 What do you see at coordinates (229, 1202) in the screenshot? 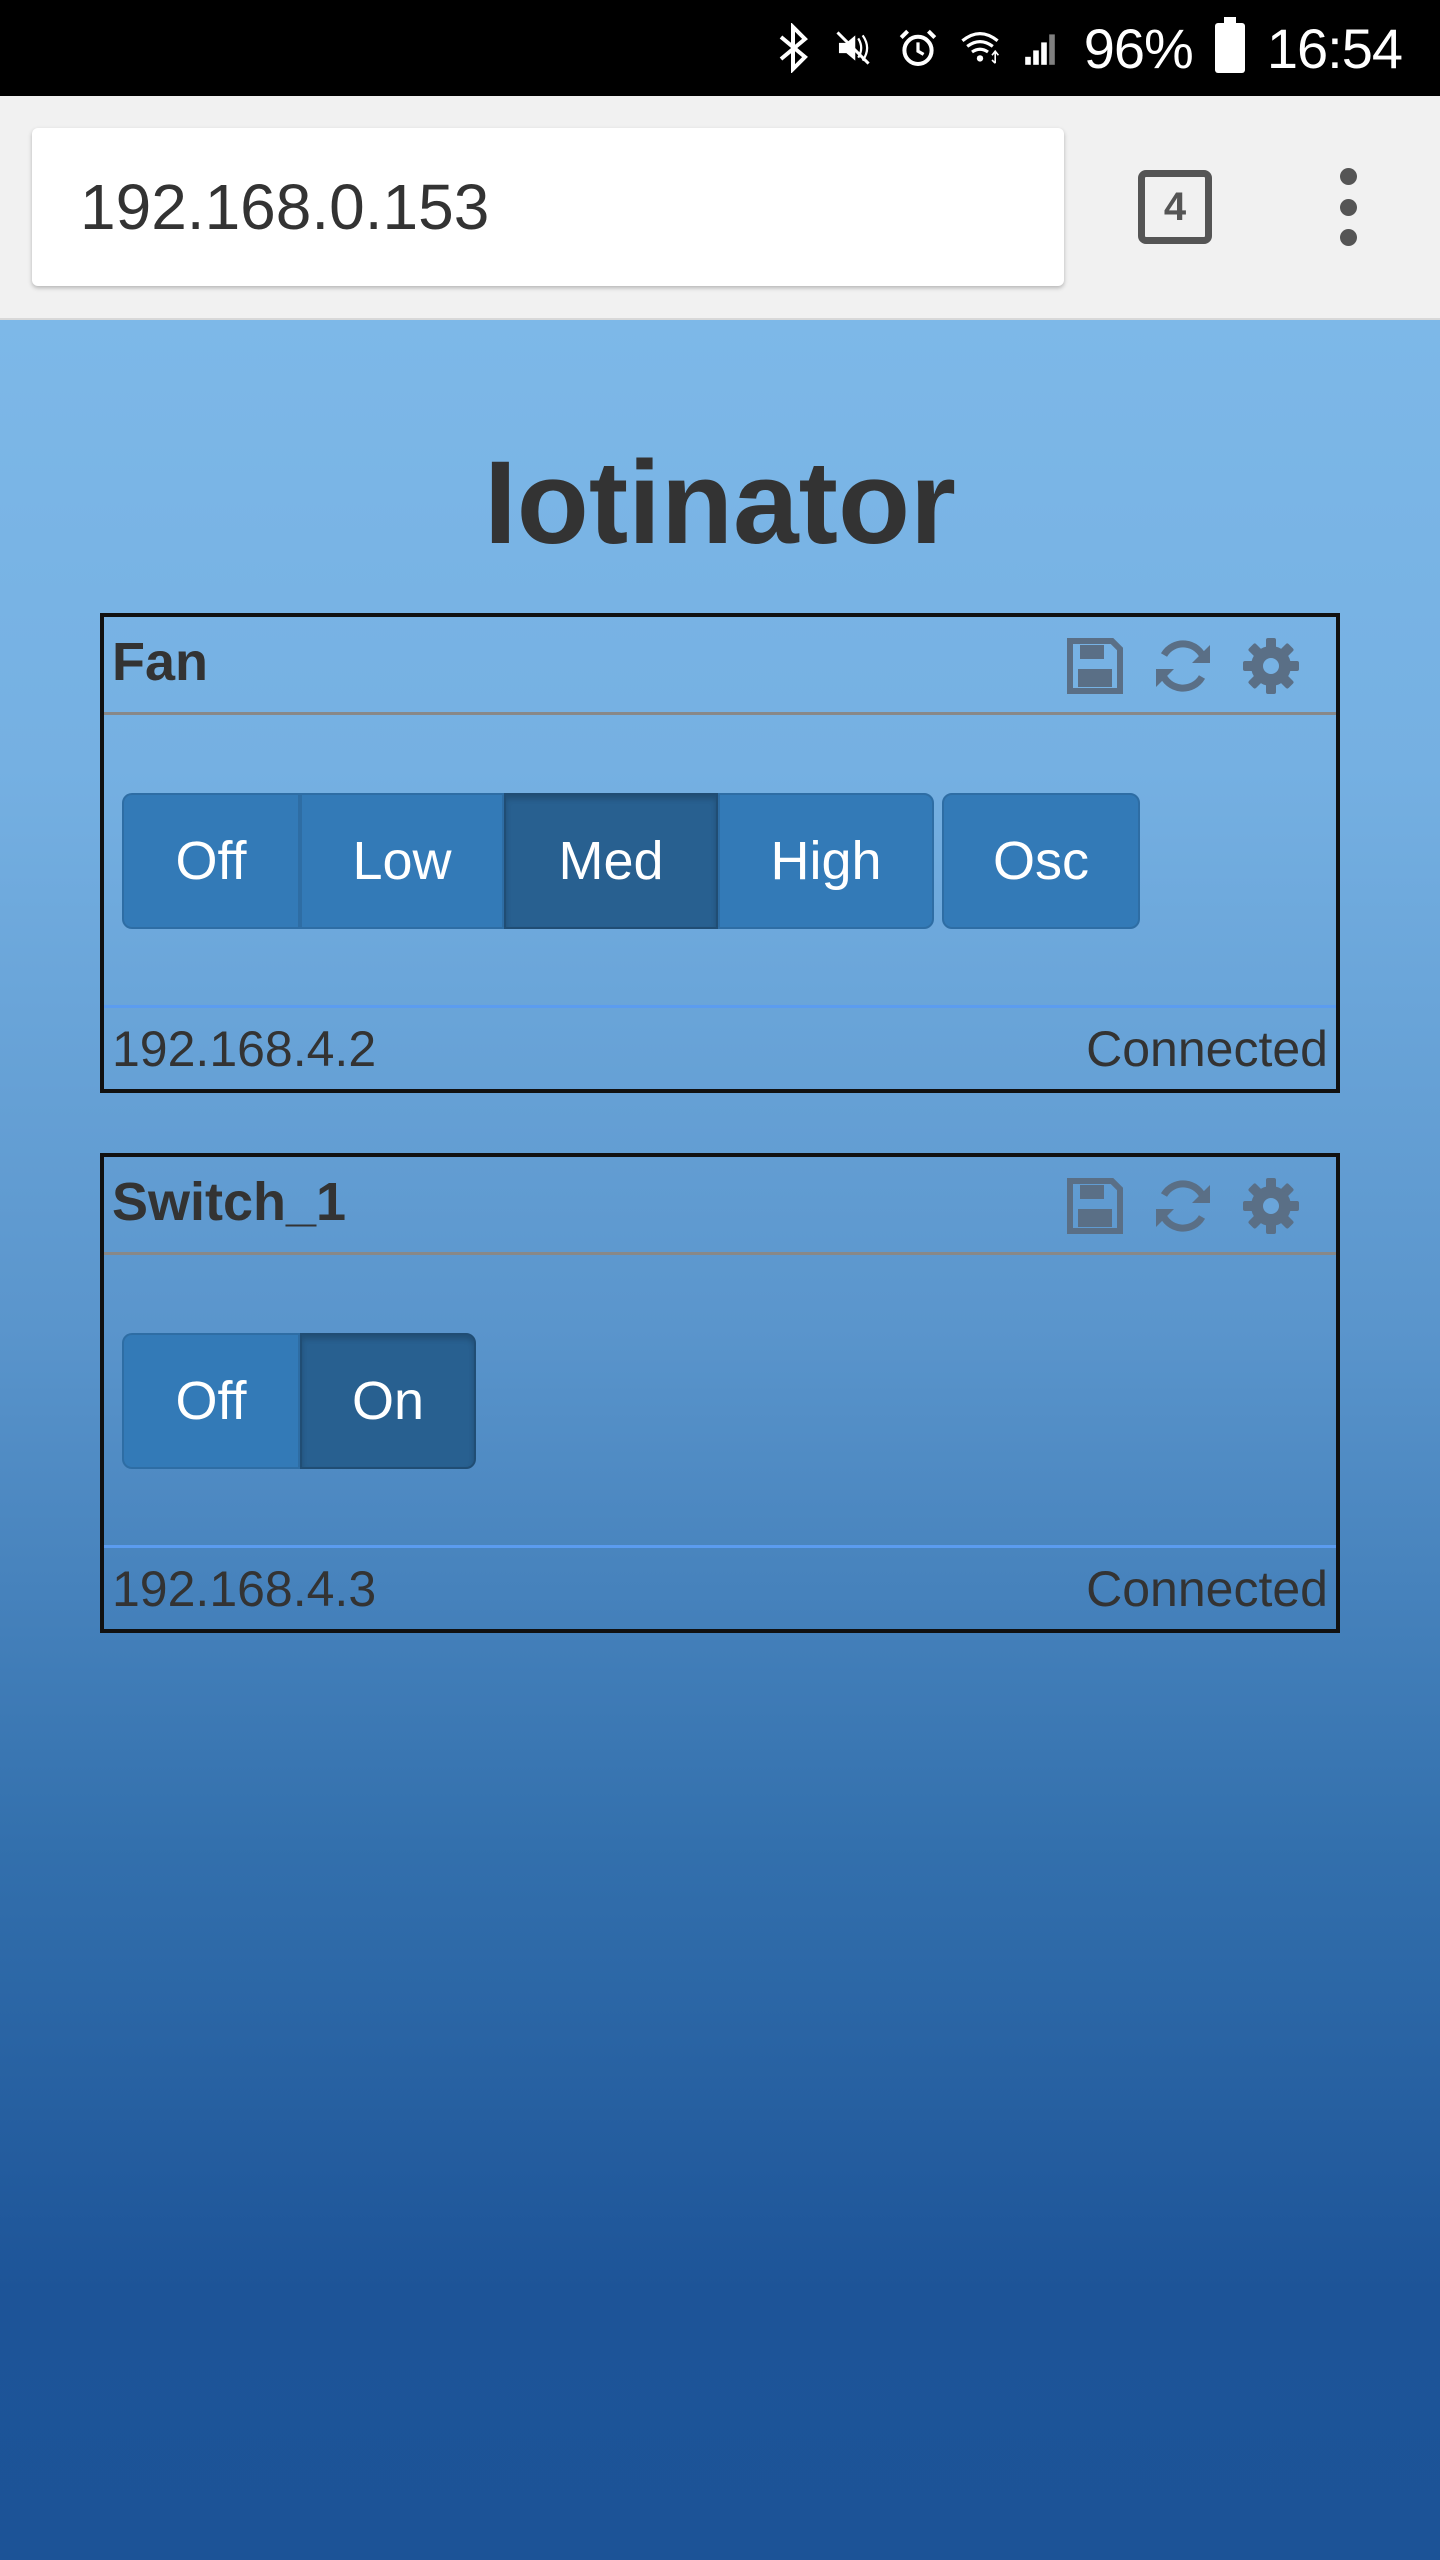
I see `device-name: Switch_1` at bounding box center [229, 1202].